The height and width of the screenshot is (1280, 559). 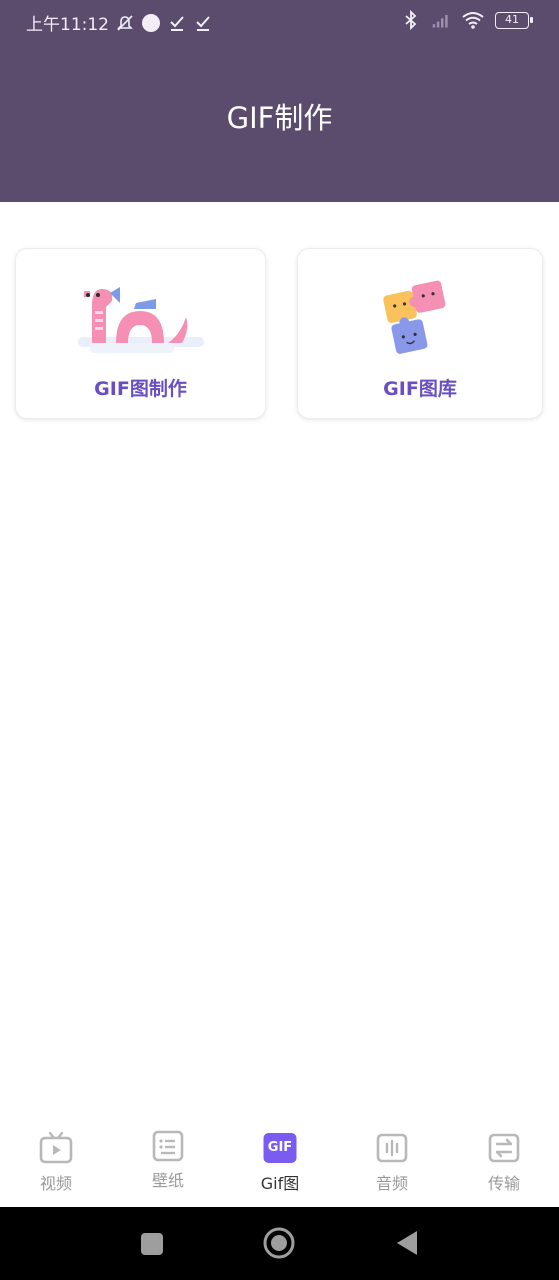 What do you see at coordinates (473, 20) in the screenshot?
I see `wifi-icon` at bounding box center [473, 20].